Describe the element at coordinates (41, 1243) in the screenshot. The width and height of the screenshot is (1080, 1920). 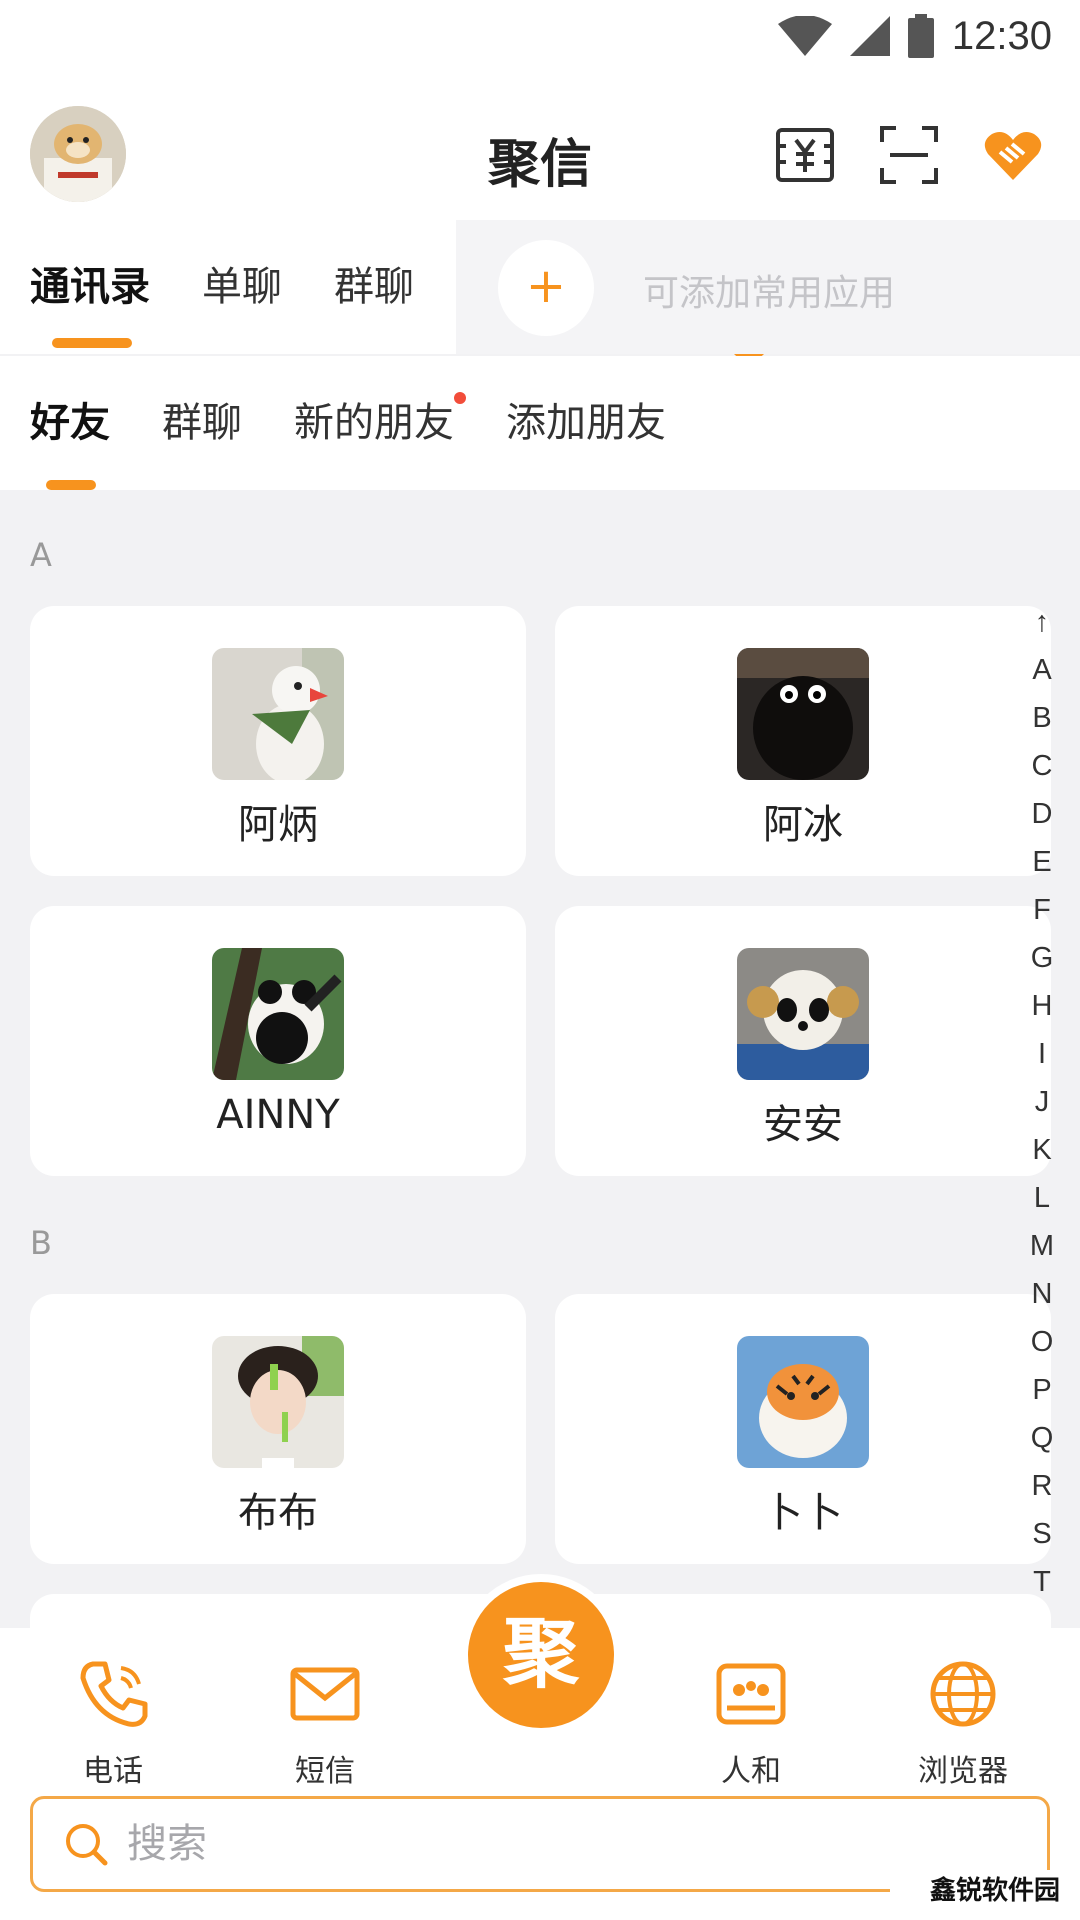
I see `section-header-b: B` at that location.